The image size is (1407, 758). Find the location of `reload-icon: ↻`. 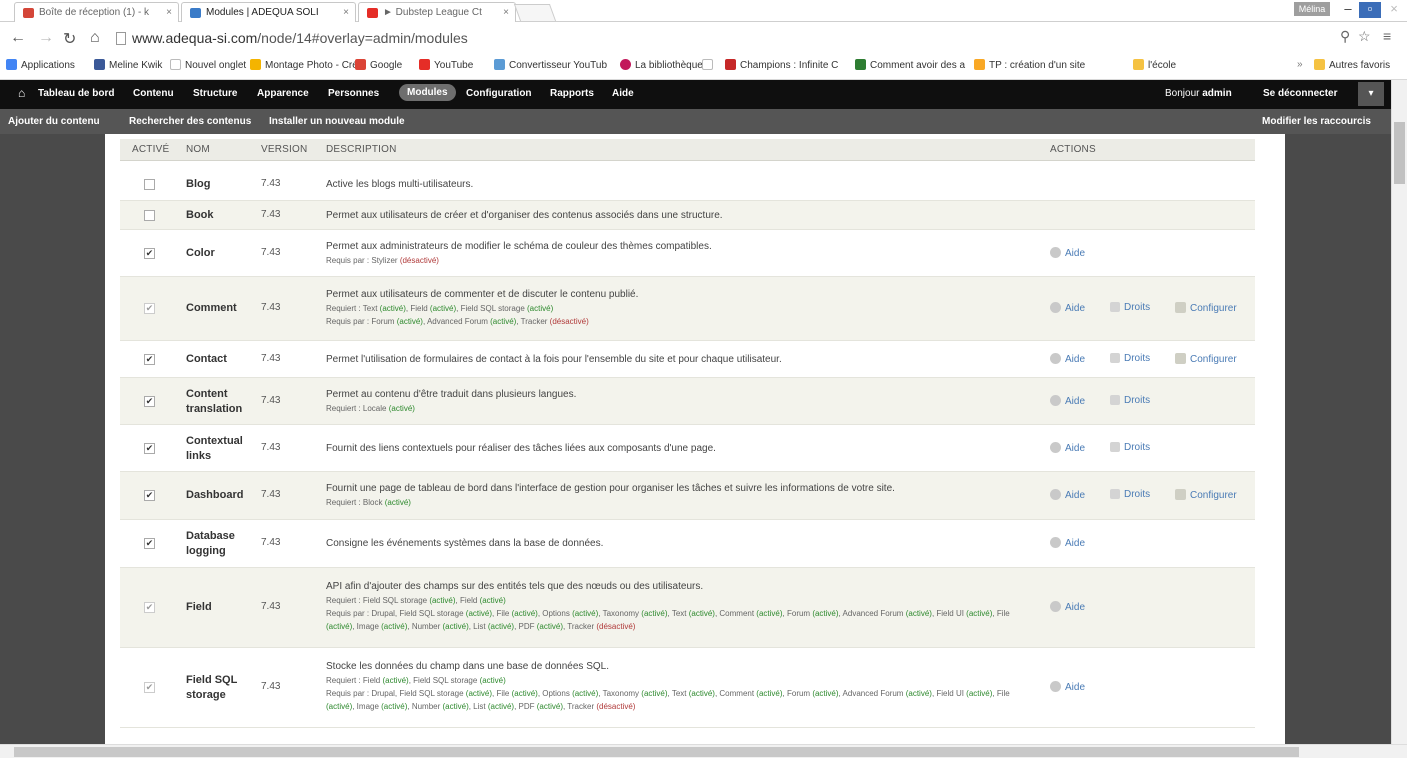

reload-icon: ↻ is located at coordinates (69, 39).